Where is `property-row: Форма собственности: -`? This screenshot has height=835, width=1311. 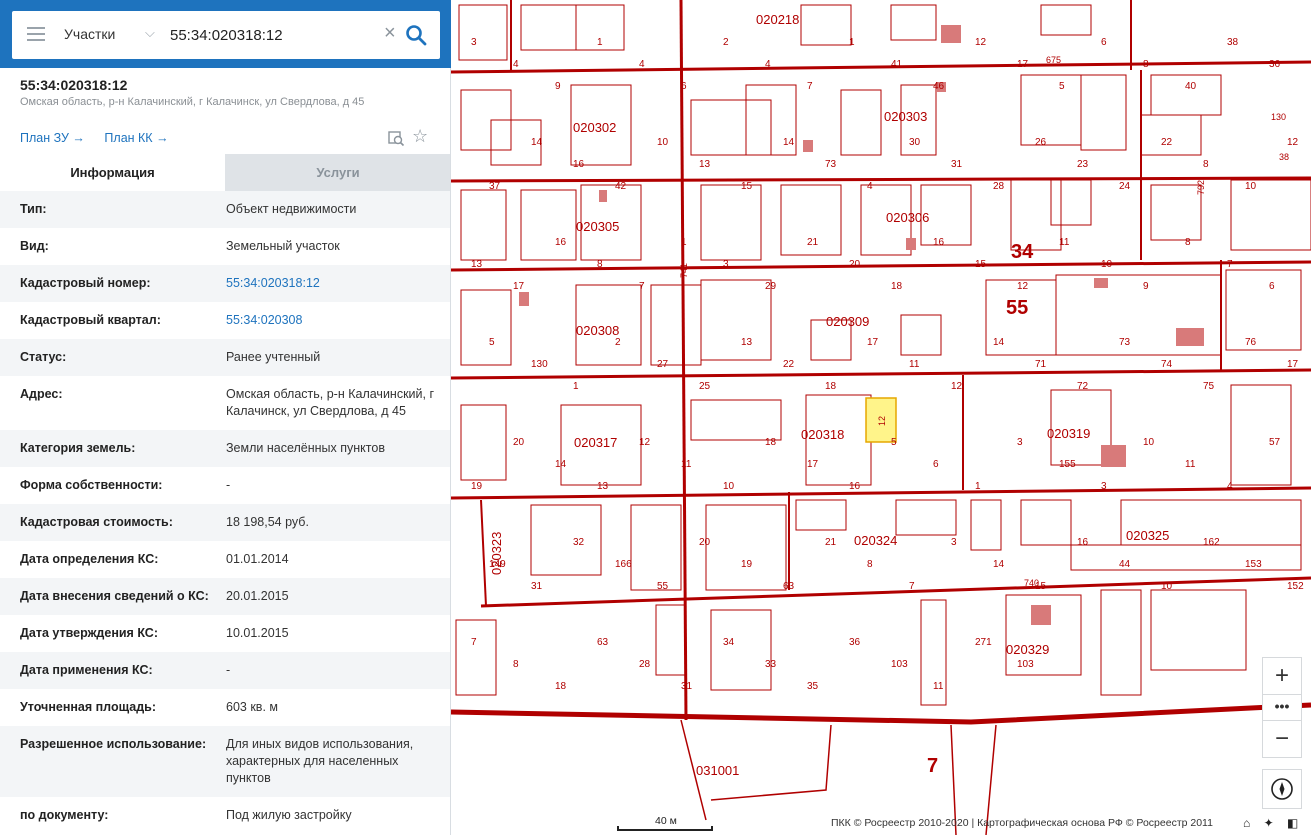 property-row: Форма собственности: - is located at coordinates (225, 485).